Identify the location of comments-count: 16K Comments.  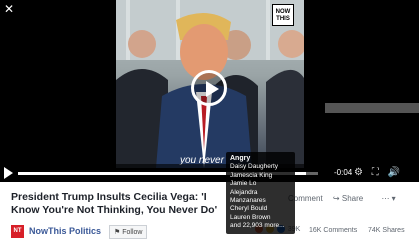
(333, 230).